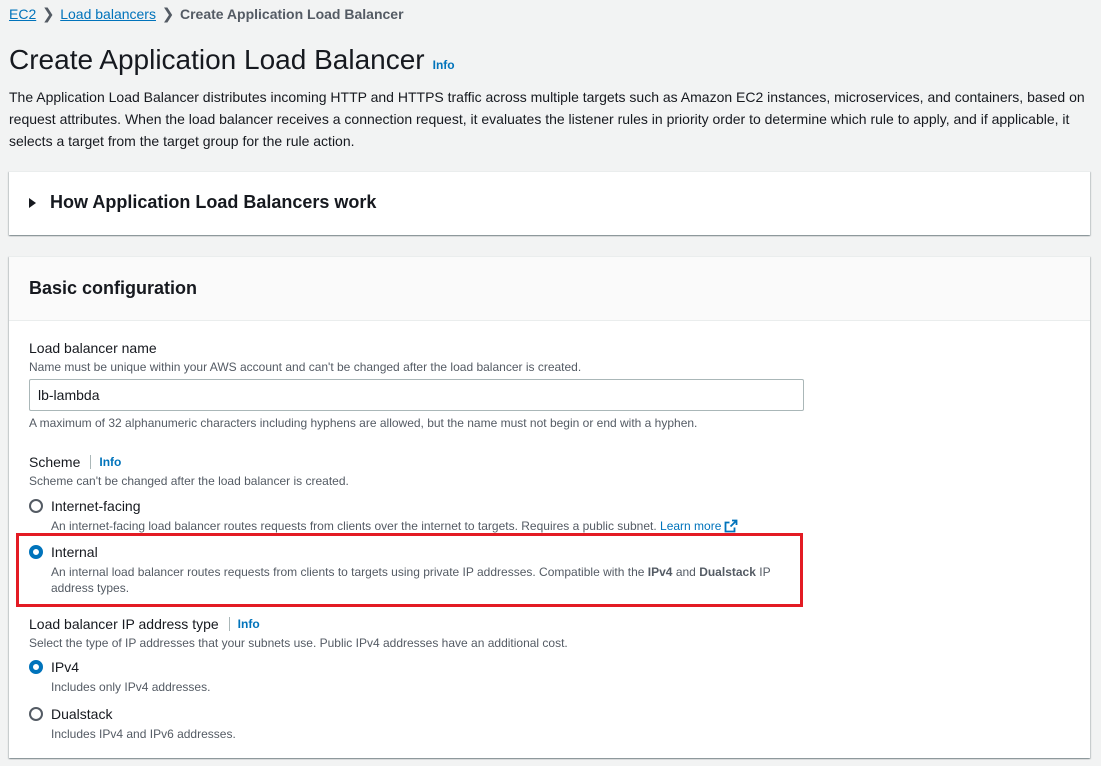 The height and width of the screenshot is (766, 1101). Describe the element at coordinates (110, 462) in the screenshot. I see `scheme-info-link: Info` at that location.